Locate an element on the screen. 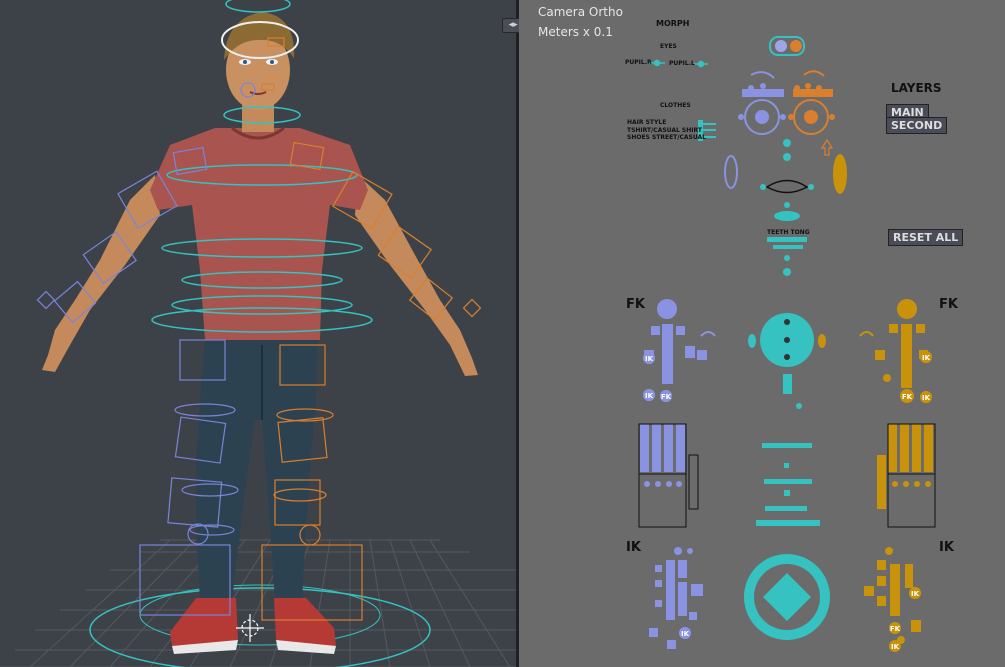 Image resolution: width=1005 pixels, height=667 pixels. root-picker is located at coordinates (787, 597).